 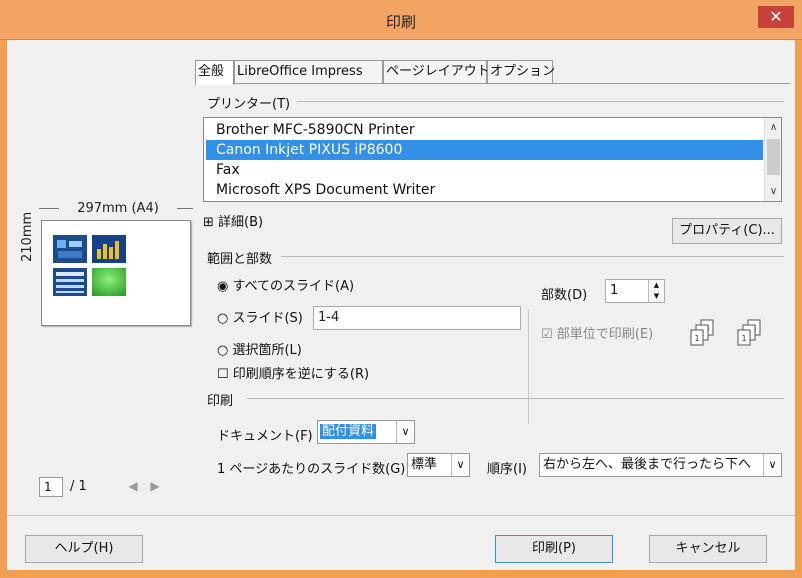 I want to click on slides-per-page-label: 1 ページあたりのスライド数(G), so click(x=311, y=469).